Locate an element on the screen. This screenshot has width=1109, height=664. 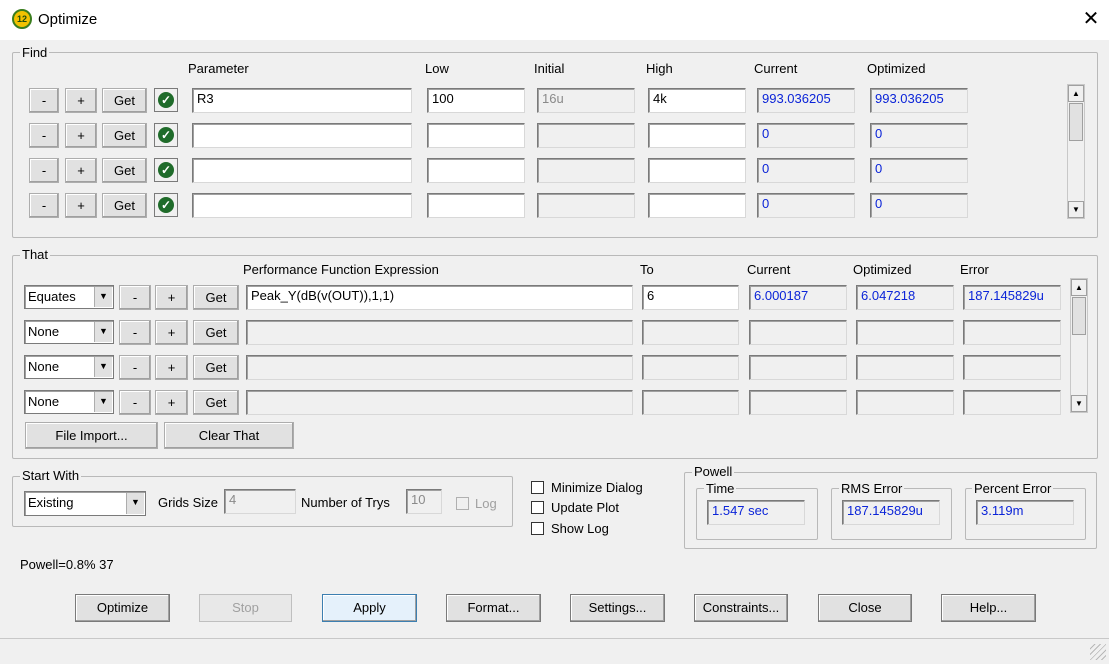
stop-button: Stop is located at coordinates (245, 608).